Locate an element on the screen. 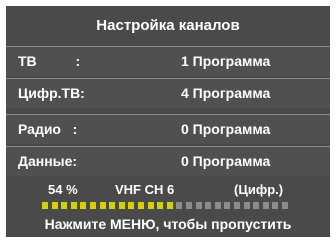  scan-channel: VHF CH 6 is located at coordinates (145, 189).